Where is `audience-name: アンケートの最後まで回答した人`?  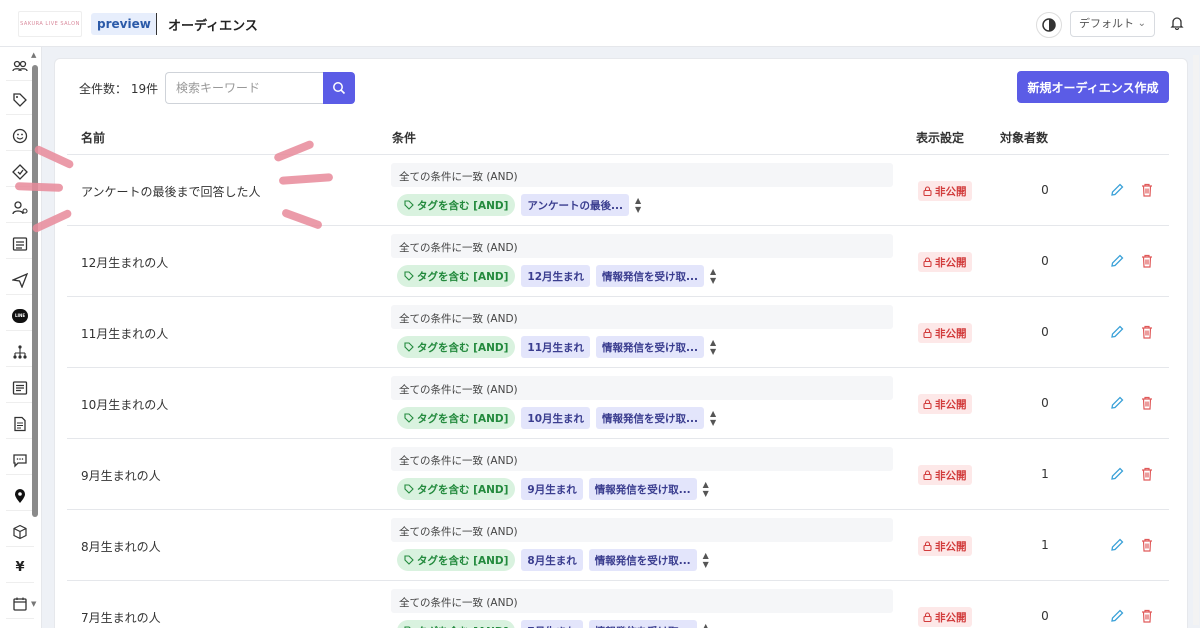 audience-name: アンケートの最後まで回答した人 is located at coordinates (171, 191).